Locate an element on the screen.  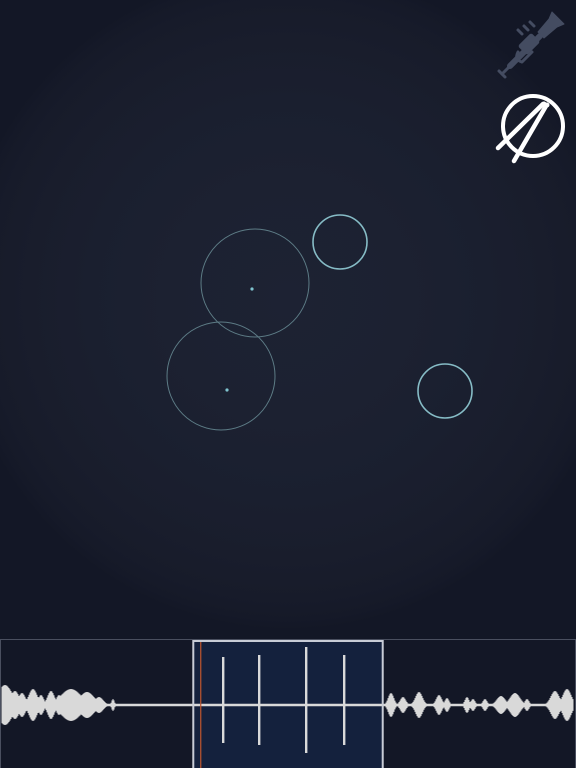
pad-a is located at coordinates (255, 283).